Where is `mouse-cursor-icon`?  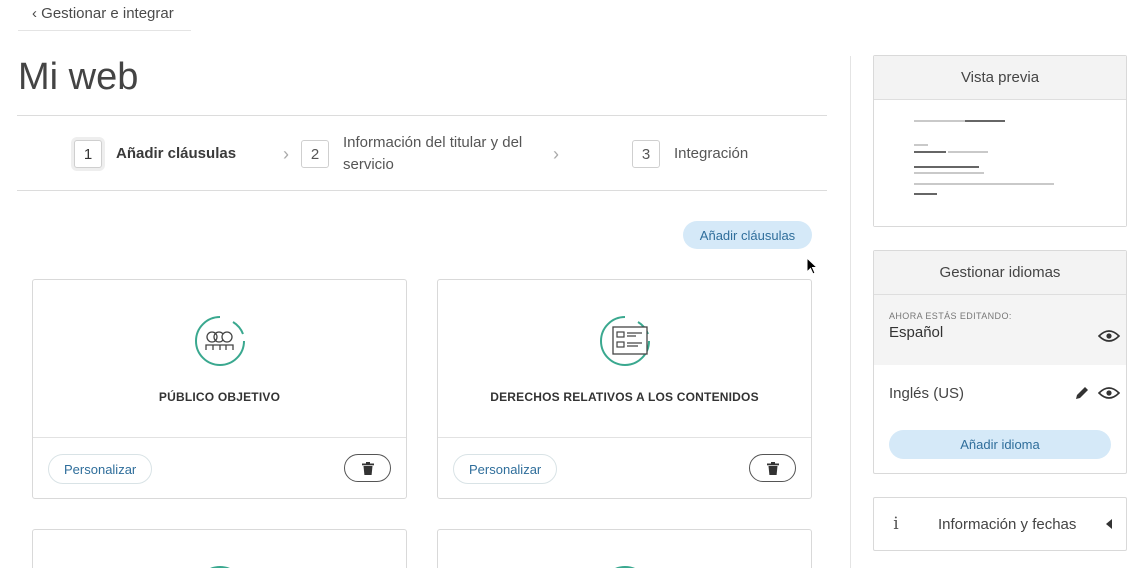
mouse-cursor-icon is located at coordinates (812, 266).